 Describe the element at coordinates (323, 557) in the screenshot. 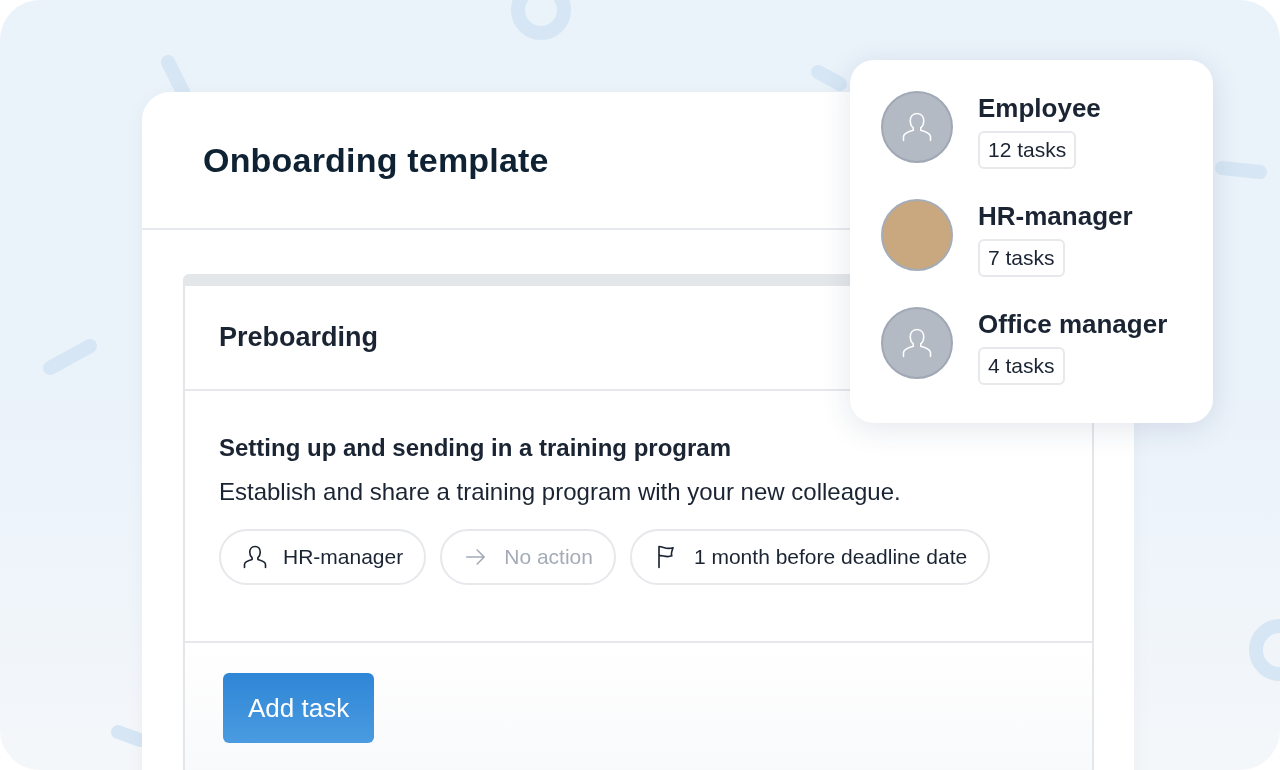

I see `tag-chip: HR-manager` at that location.